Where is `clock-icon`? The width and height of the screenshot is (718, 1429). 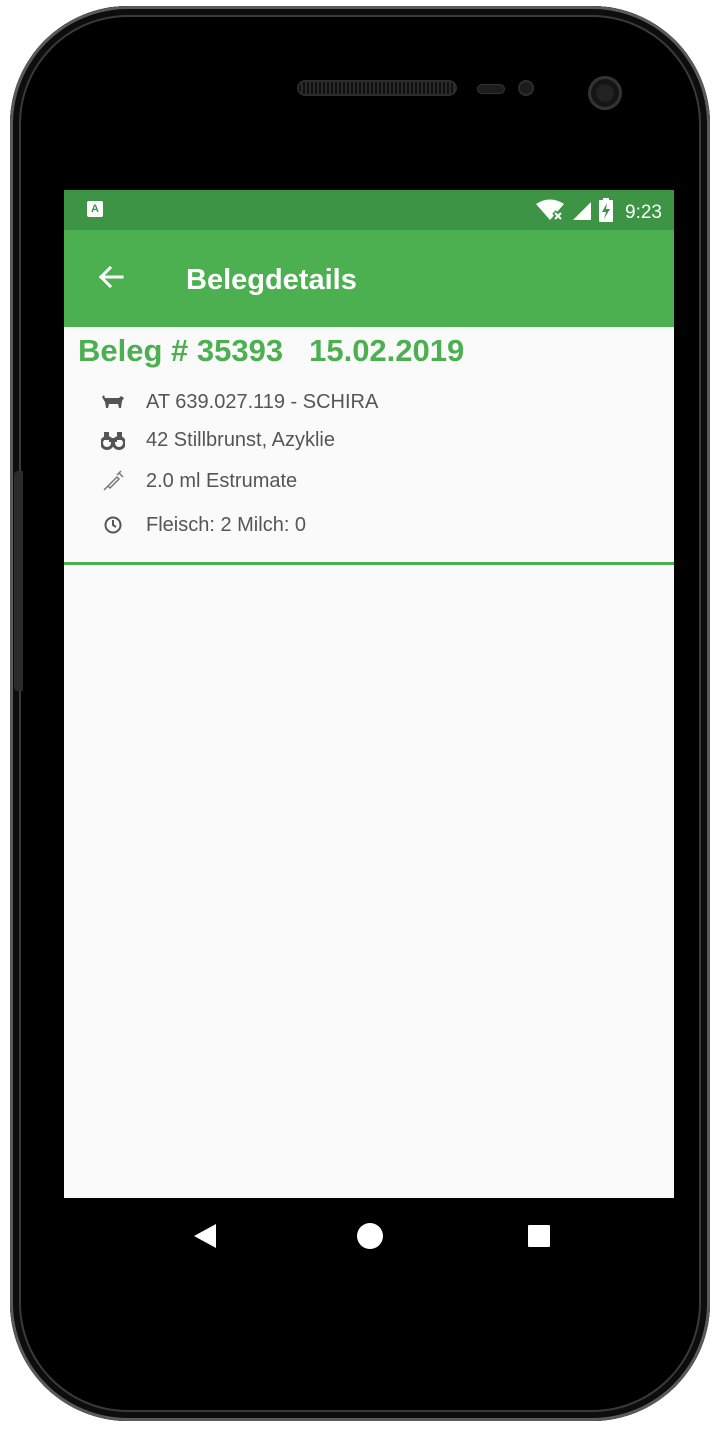
clock-icon is located at coordinates (113, 525).